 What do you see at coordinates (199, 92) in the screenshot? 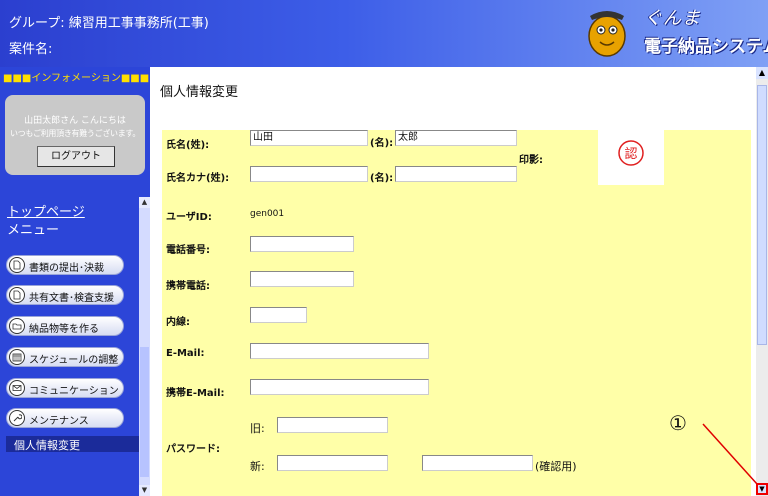
I see `page-title: 個人情報変更` at bounding box center [199, 92].